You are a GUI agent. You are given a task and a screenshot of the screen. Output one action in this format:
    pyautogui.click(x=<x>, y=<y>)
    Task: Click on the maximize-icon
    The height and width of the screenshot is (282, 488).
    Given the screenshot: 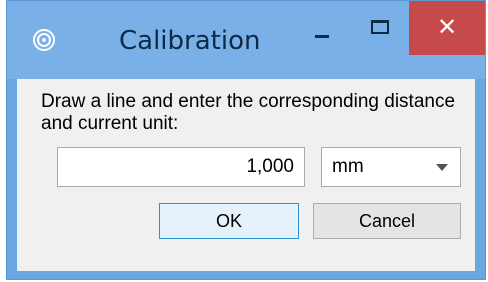 What is the action you would take?
    pyautogui.click(x=380, y=27)
    